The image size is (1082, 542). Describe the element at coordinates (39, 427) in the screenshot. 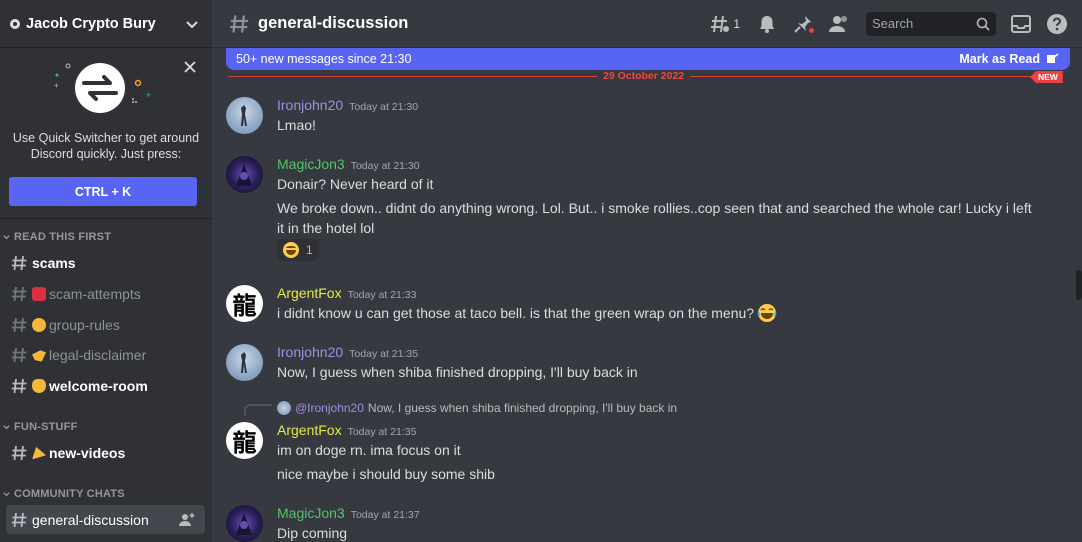

I see `category-fun-stuff: FUN-STUFF` at that location.